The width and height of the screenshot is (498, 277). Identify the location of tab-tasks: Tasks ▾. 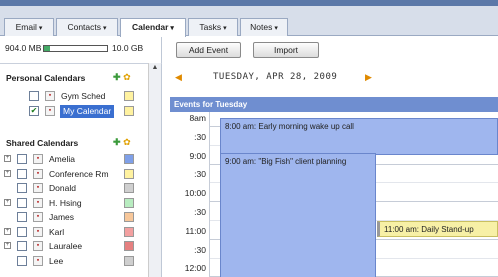
(213, 27).